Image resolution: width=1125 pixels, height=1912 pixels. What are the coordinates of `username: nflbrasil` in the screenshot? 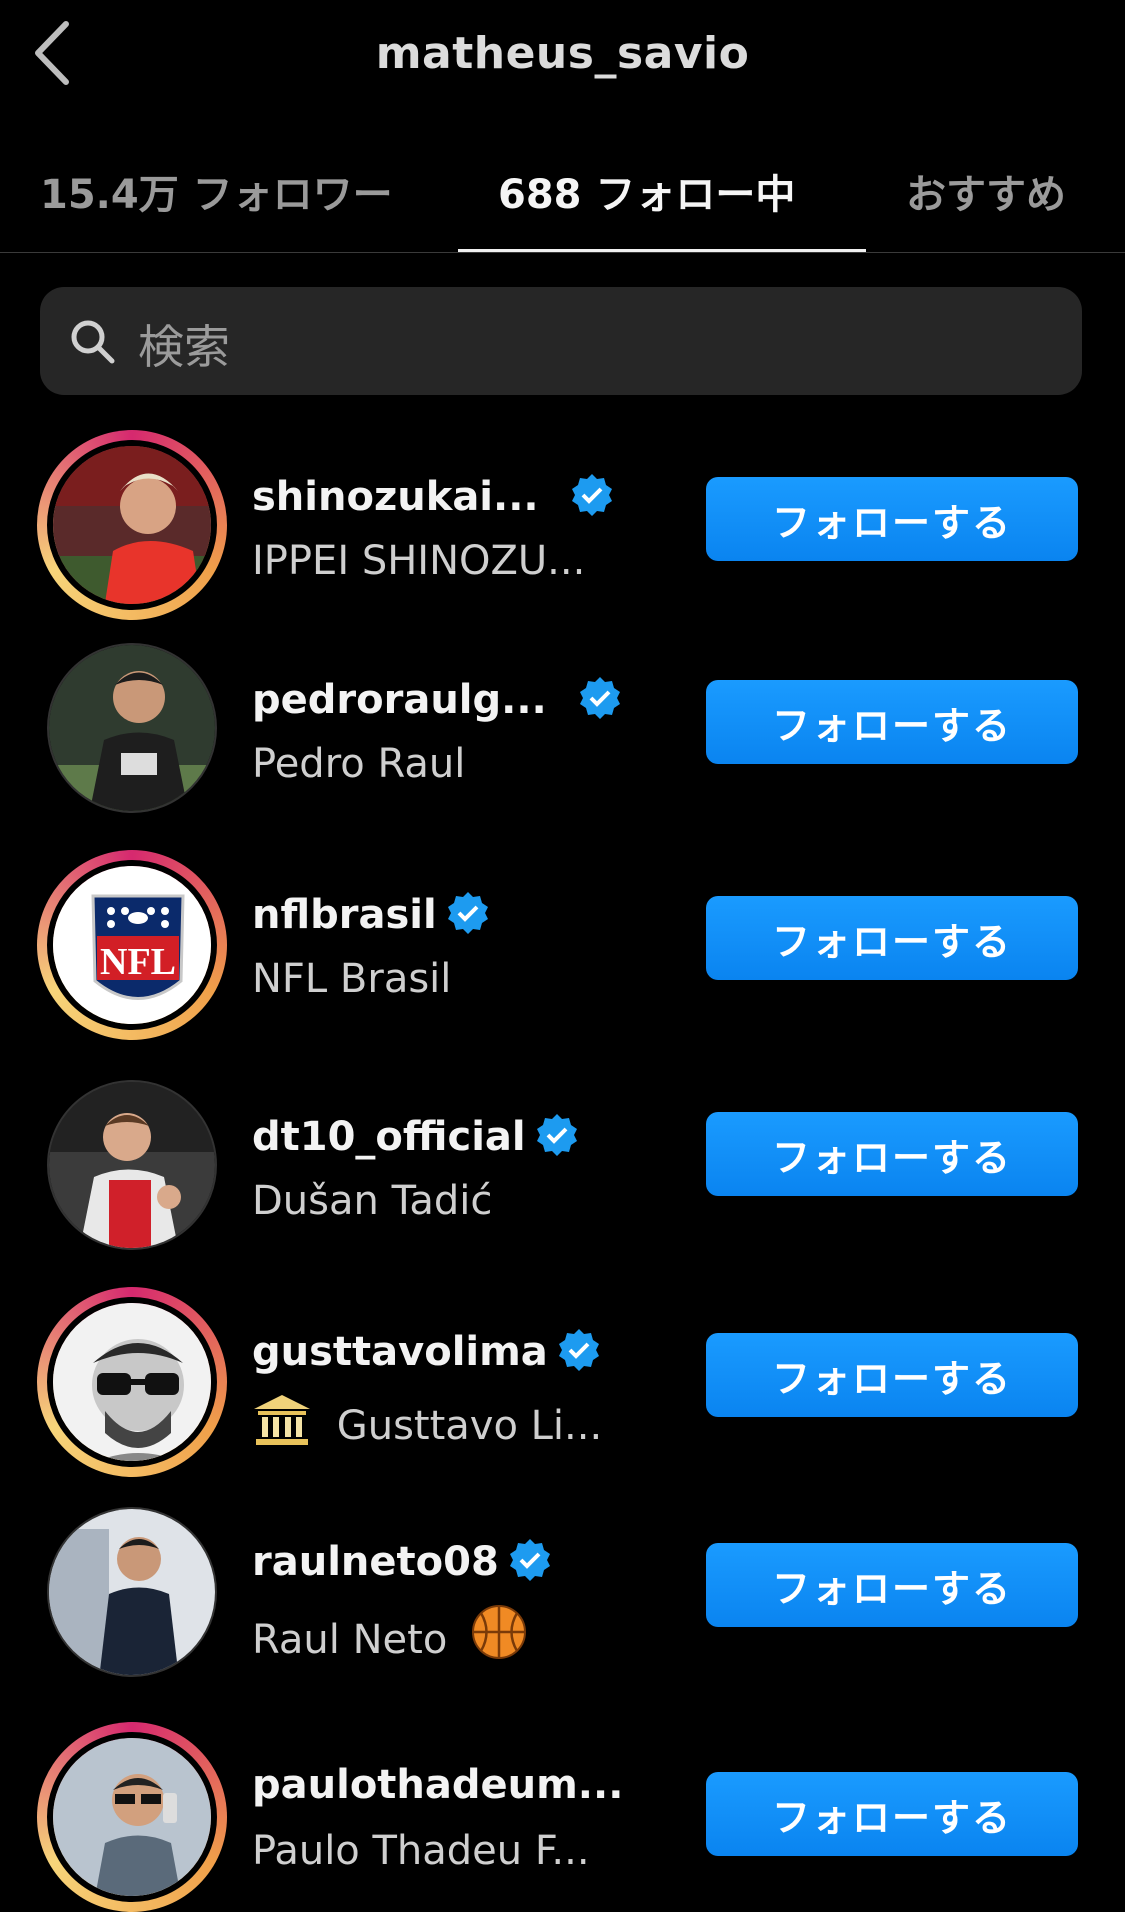 It's located at (371, 914).